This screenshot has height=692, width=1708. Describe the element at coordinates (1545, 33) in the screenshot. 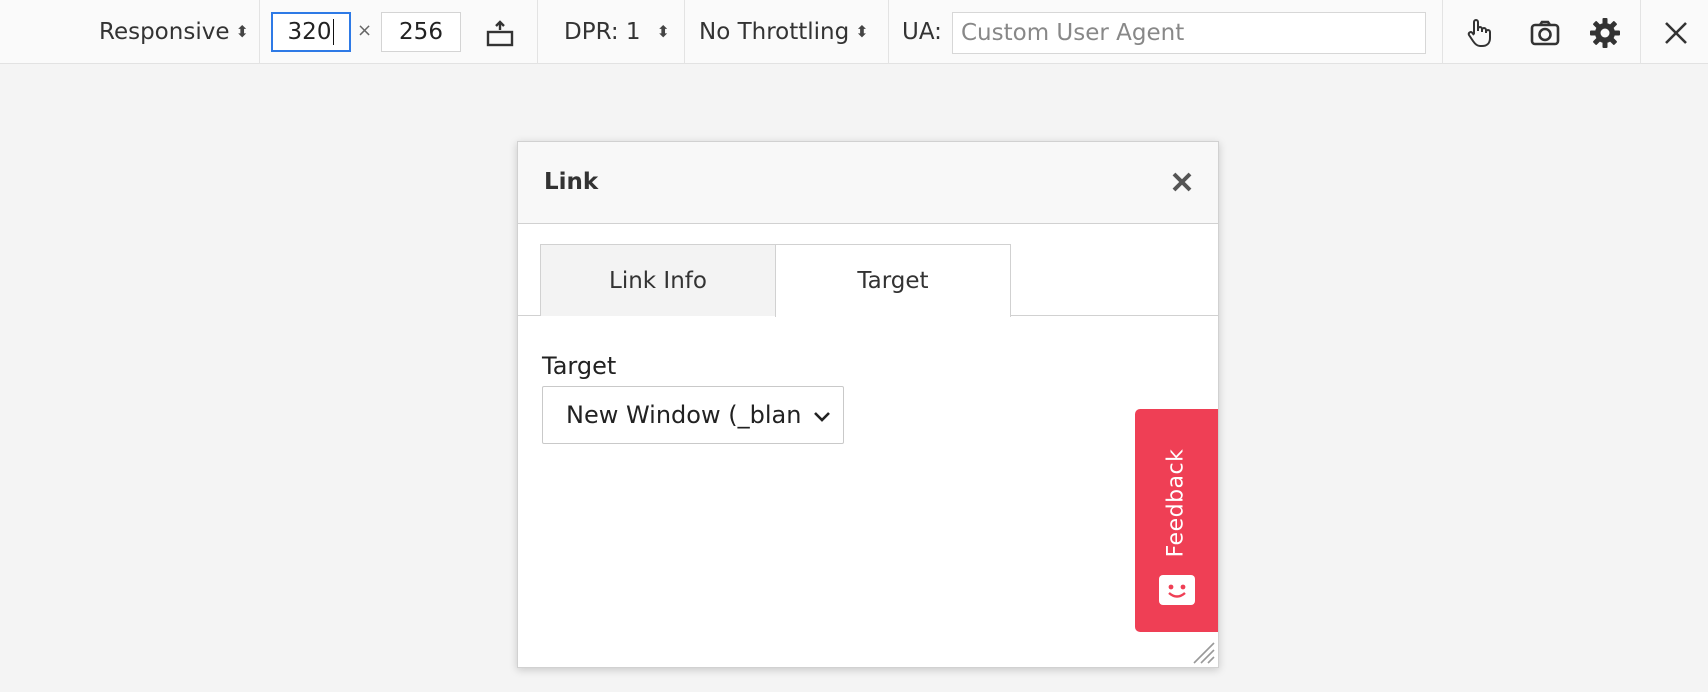

I see `screenshot-camera-icon` at that location.